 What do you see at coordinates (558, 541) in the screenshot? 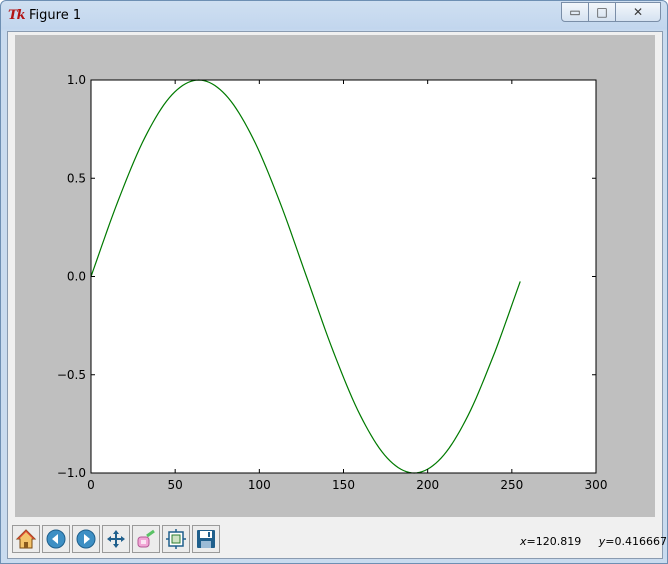
I see `x-coord-value: 120.819` at bounding box center [558, 541].